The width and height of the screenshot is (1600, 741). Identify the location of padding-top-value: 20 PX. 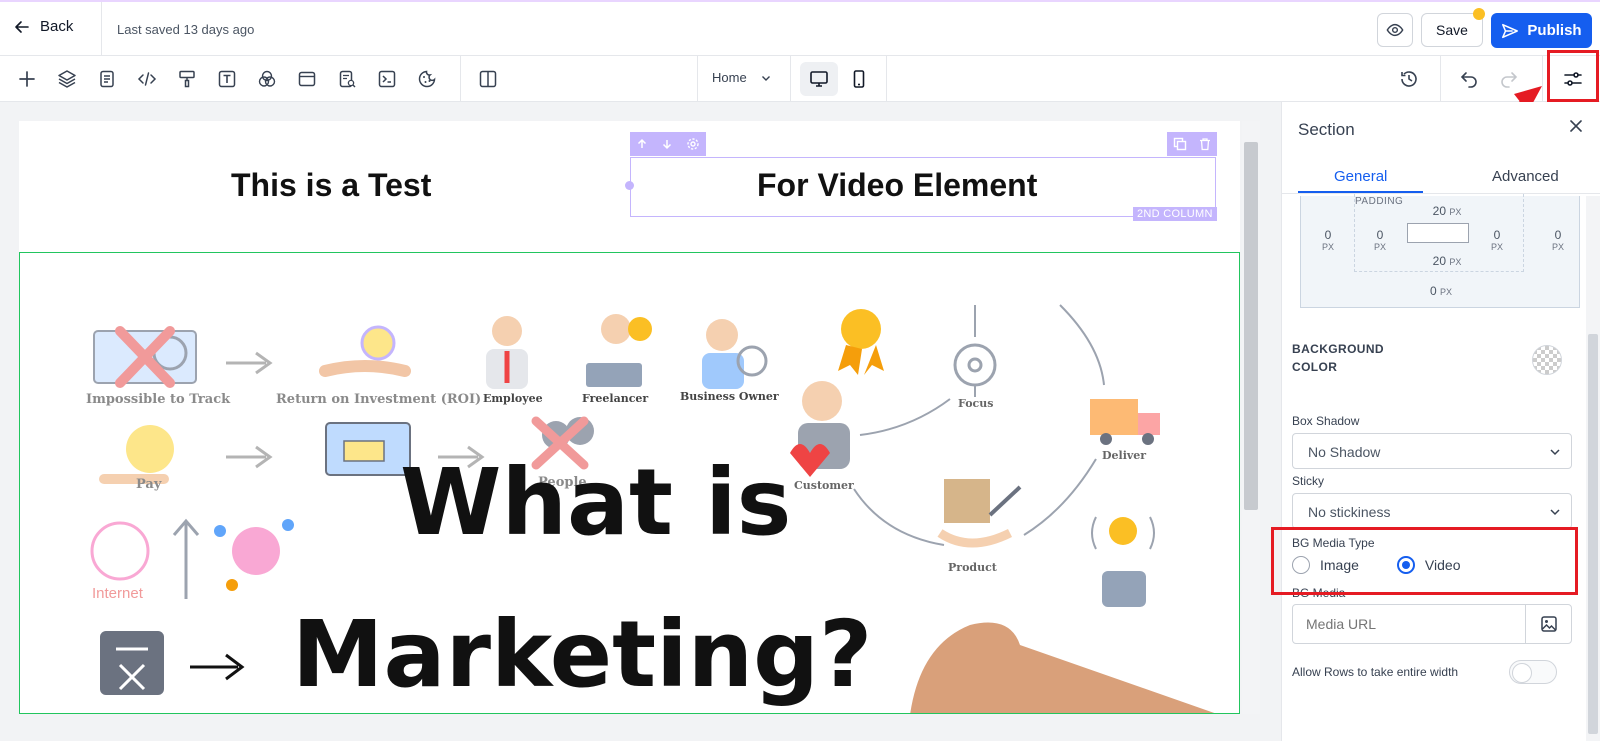
(1447, 211).